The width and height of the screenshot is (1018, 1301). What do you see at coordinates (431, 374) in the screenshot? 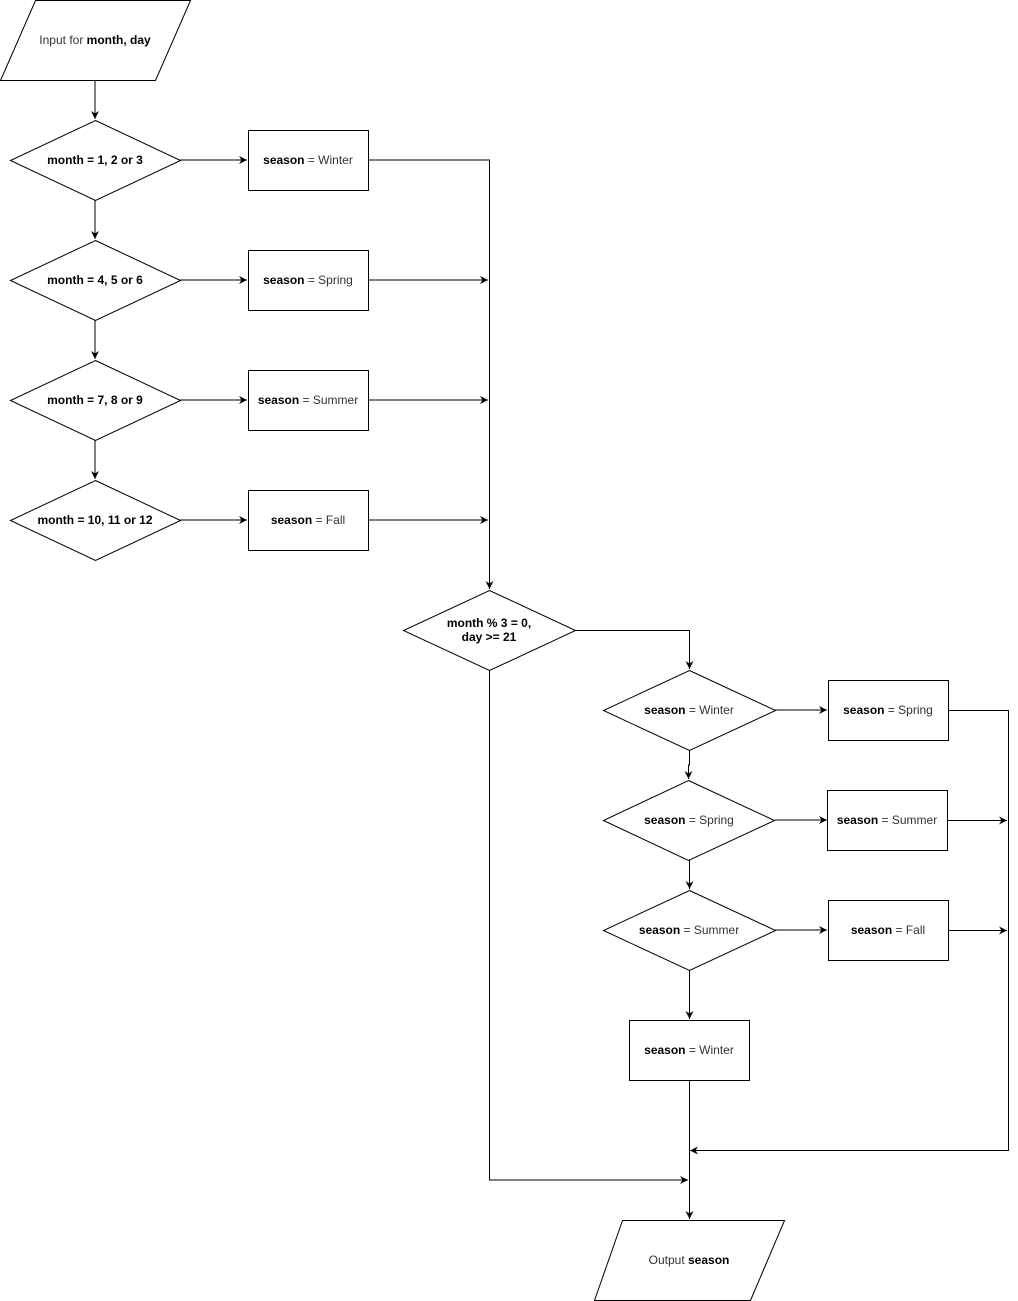
I see `edge-p1-d5` at bounding box center [431, 374].